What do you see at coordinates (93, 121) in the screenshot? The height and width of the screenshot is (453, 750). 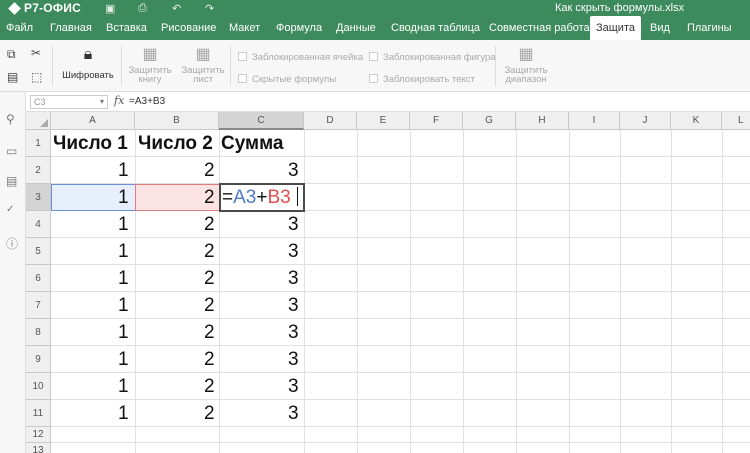 I see `column-header-a: A` at bounding box center [93, 121].